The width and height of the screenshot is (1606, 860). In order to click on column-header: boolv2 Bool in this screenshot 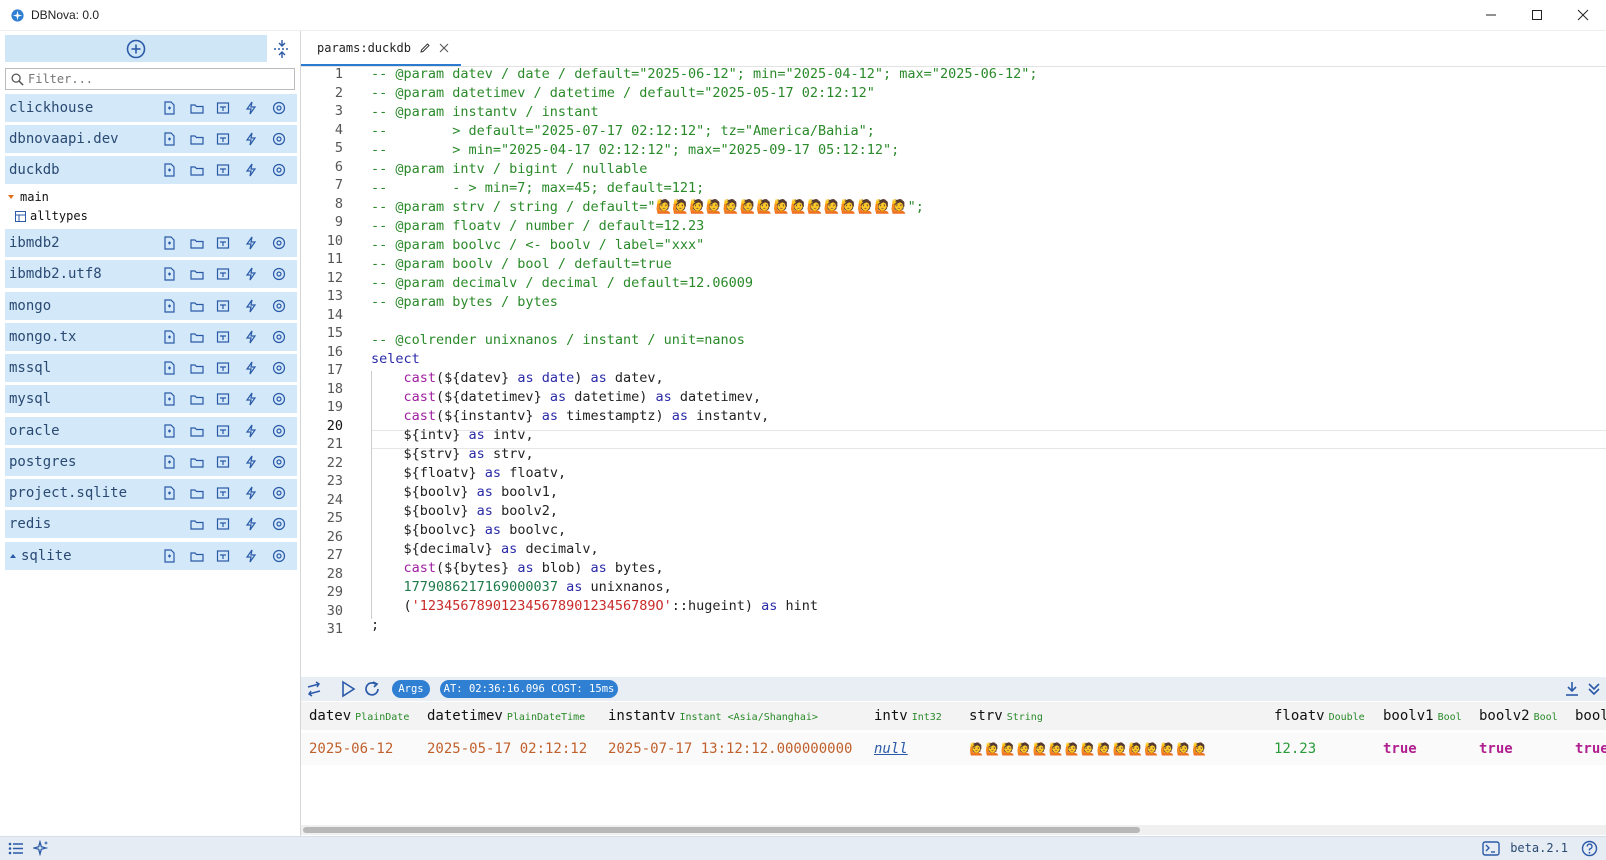, I will do `click(1518, 716)`.